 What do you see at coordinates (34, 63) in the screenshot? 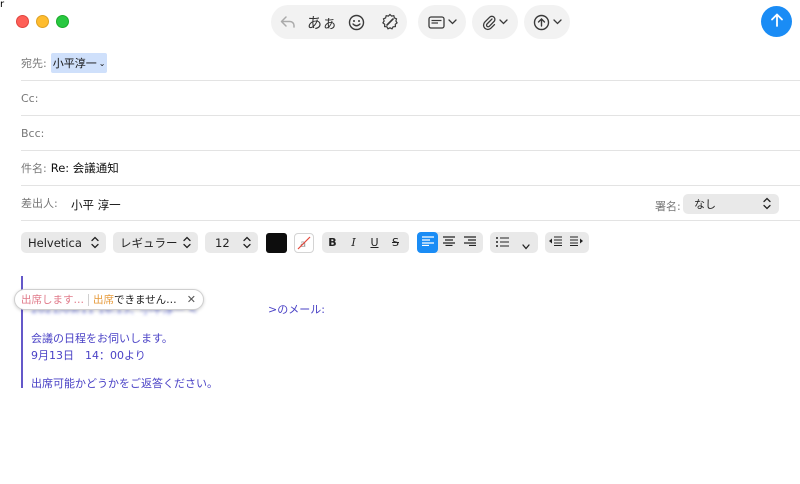
I see `to-label: 宛先:` at bounding box center [34, 63].